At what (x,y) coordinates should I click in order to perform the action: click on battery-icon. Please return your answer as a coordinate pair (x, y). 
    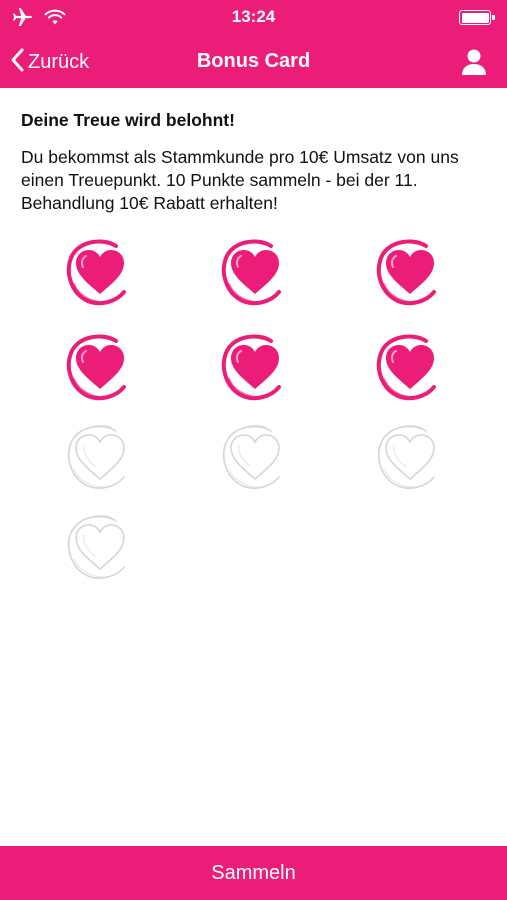
    Looking at the image, I should click on (477, 17).